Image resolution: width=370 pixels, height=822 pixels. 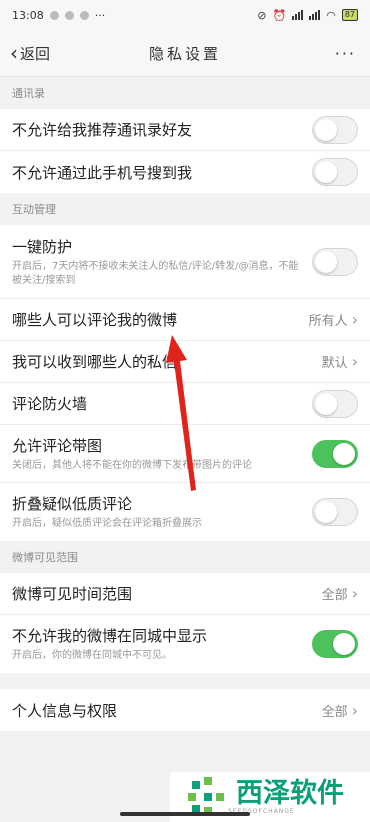 I want to click on section-header-contacts: 通讯录, so click(x=28, y=93).